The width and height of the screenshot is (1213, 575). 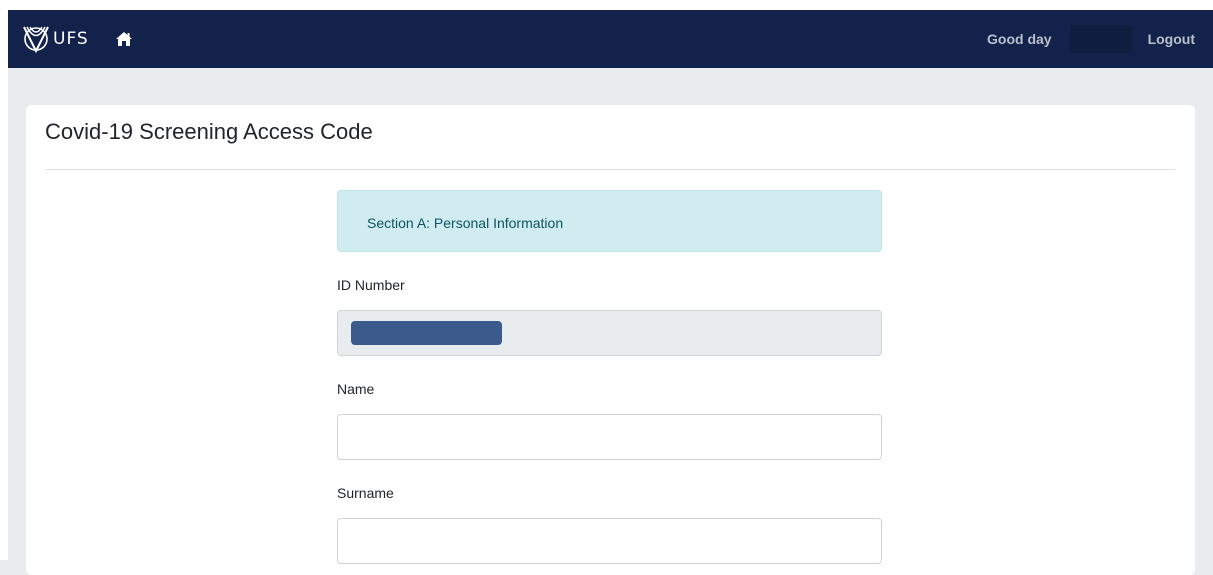 I want to click on brand-link: UFS, so click(x=55, y=39).